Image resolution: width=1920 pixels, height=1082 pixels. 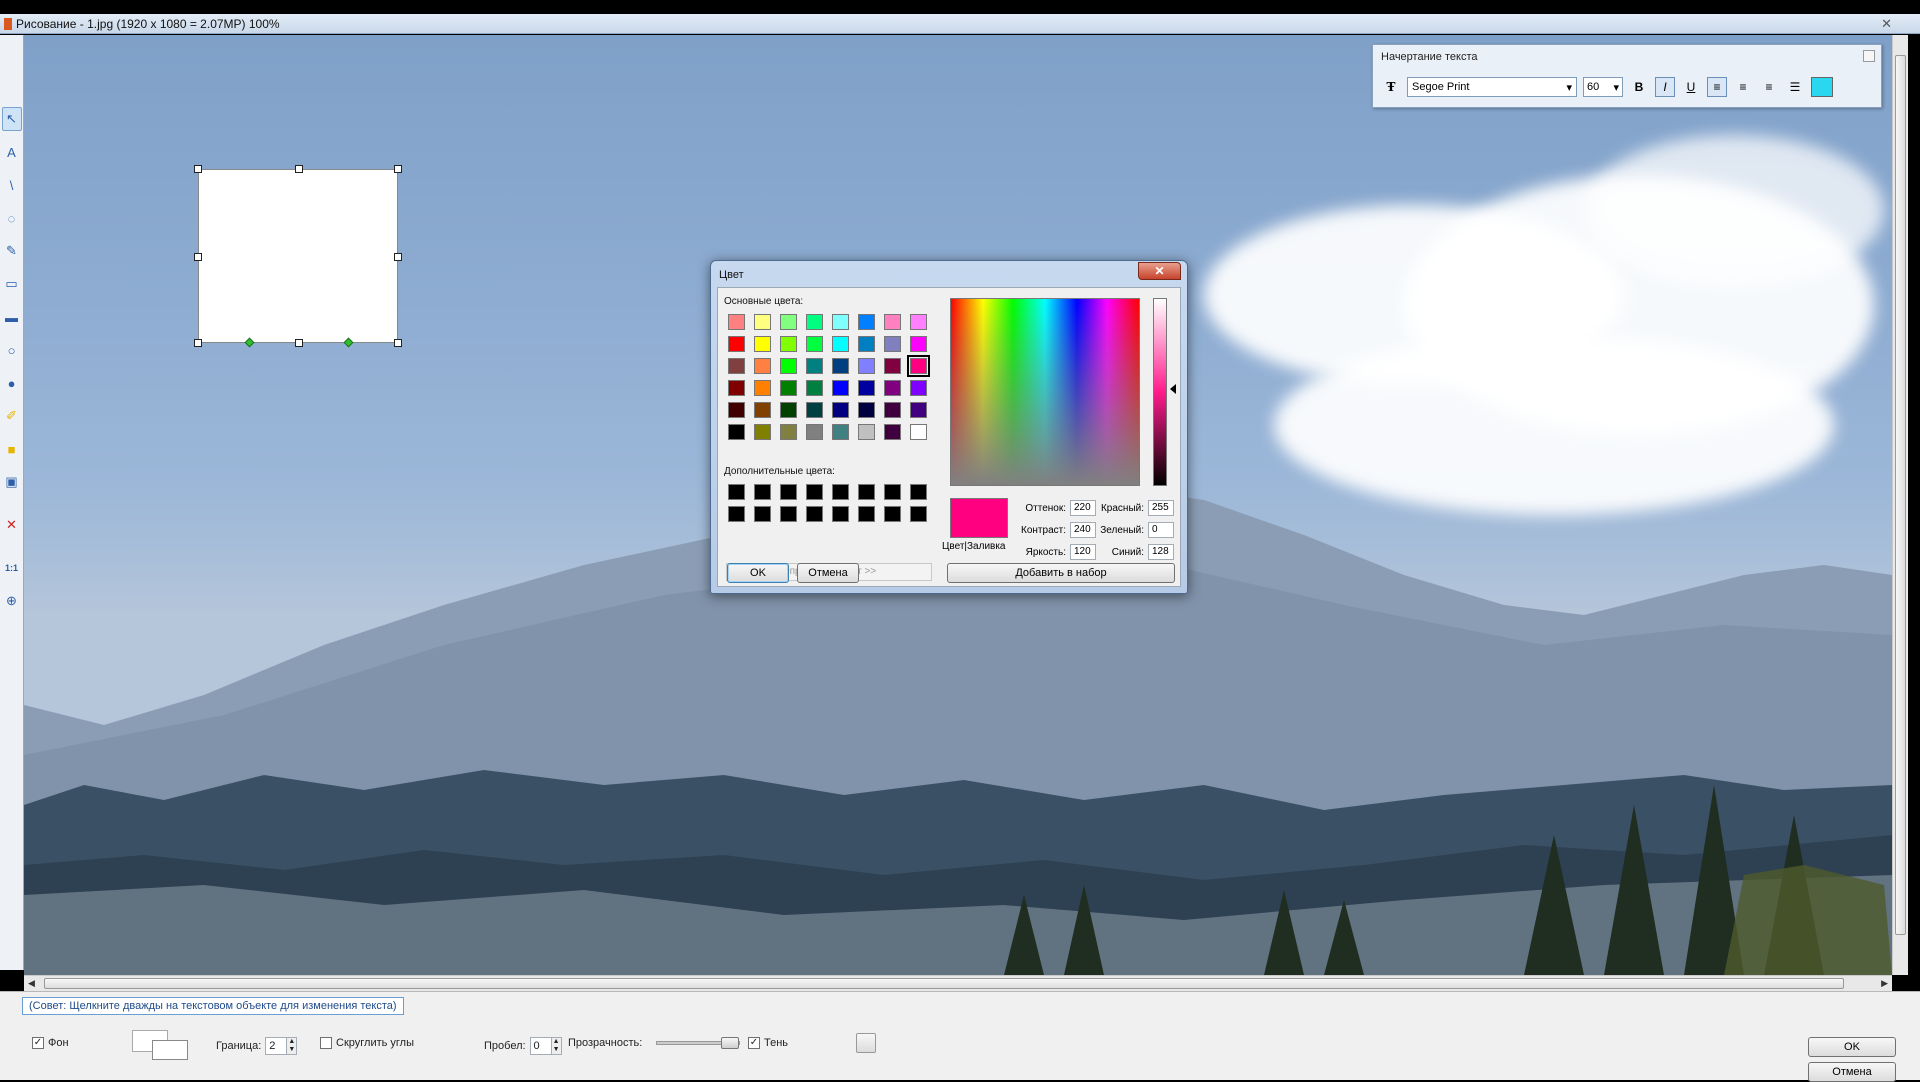 I want to click on text-tool-icon: A, so click(x=12, y=152).